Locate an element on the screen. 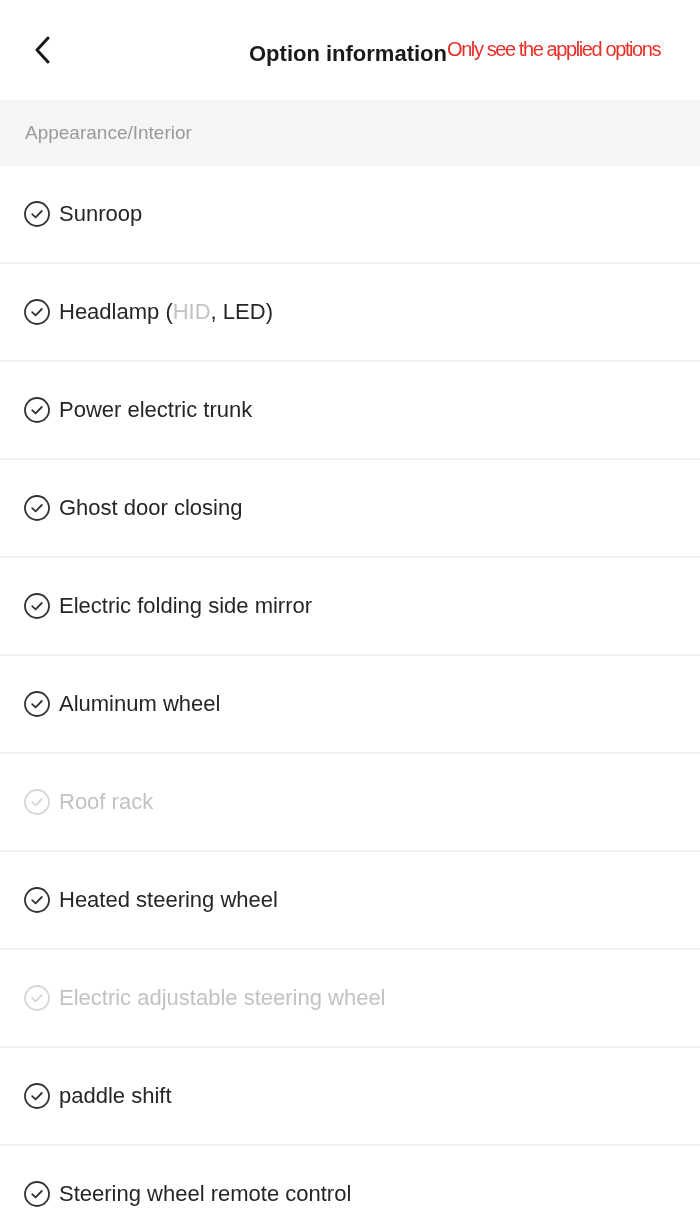 This screenshot has height=1232, width=700. option-label: Sunroop is located at coordinates (101, 214).